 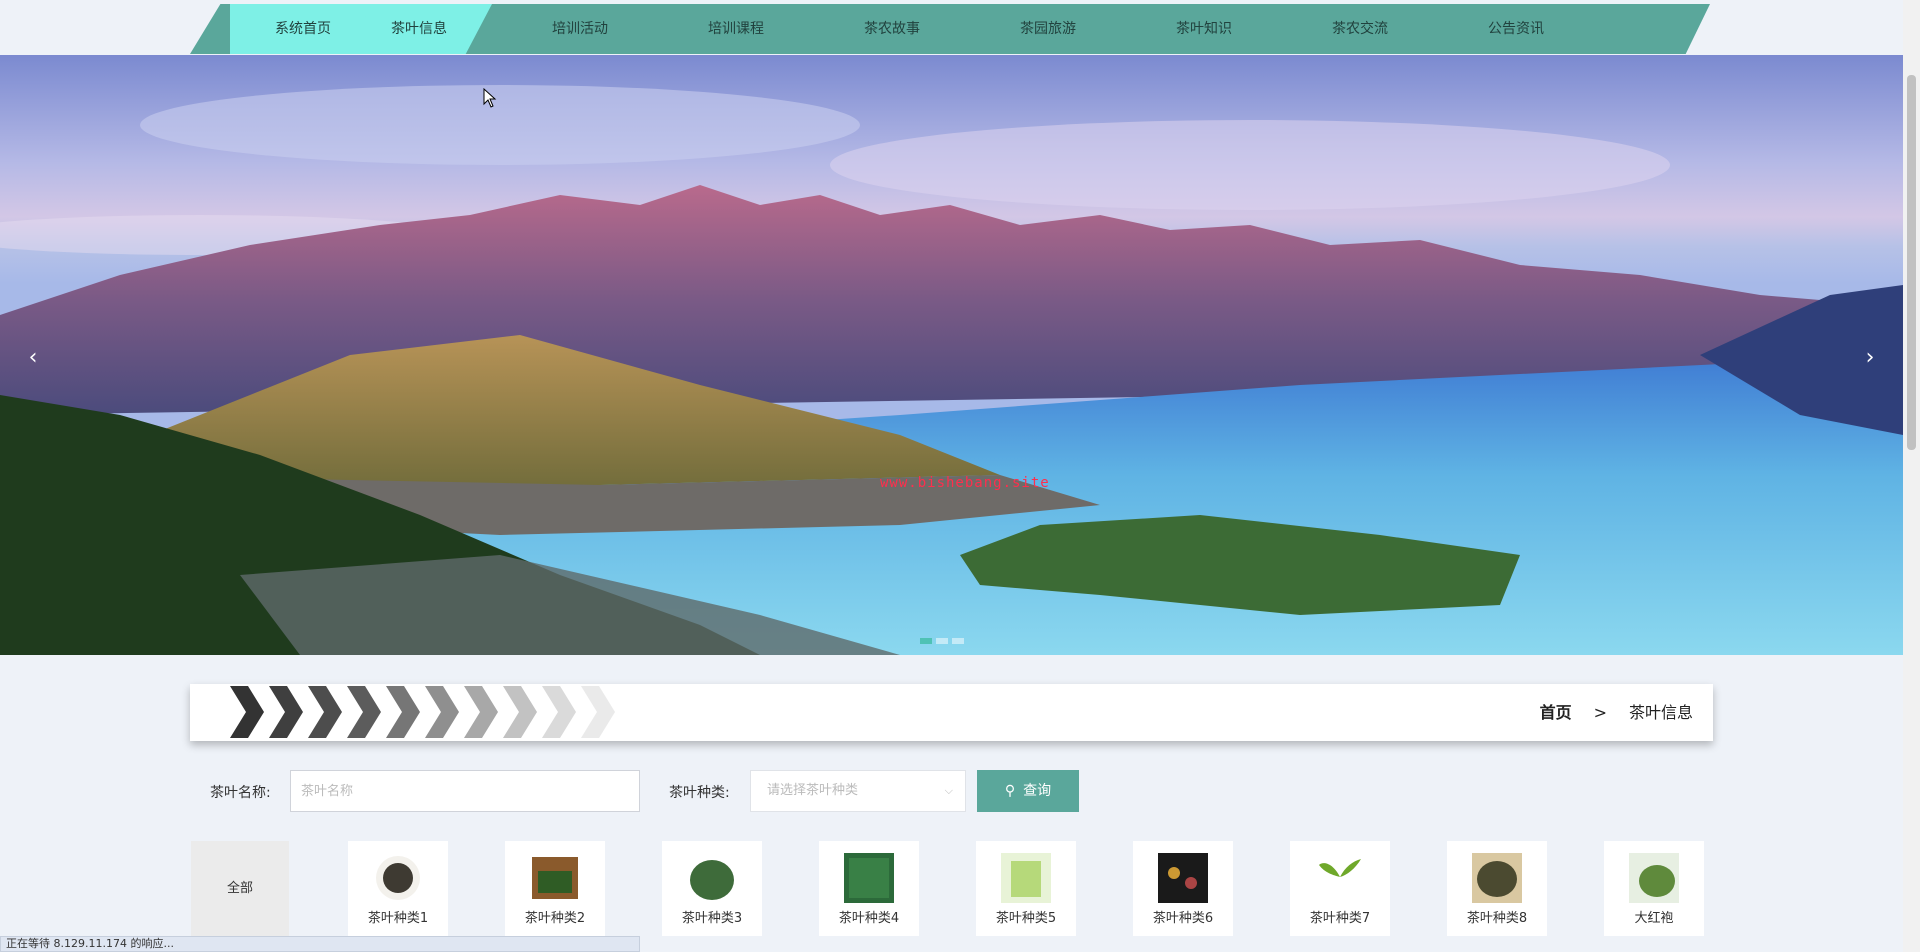 I want to click on nav-item-label: 茶农故事, so click(x=892, y=29).